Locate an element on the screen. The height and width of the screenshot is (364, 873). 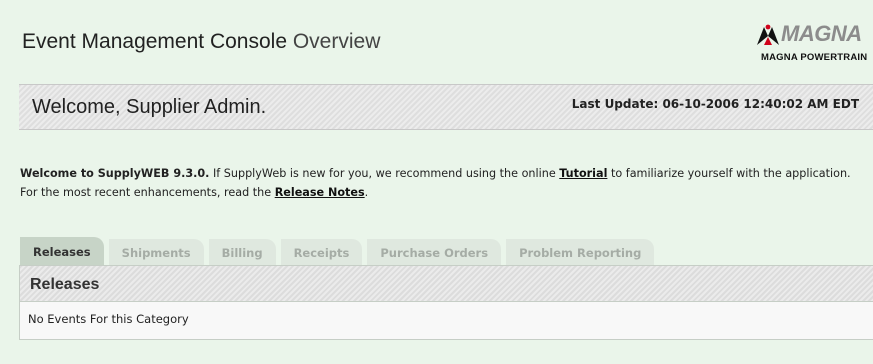
empty-events-message: No Events For this Category is located at coordinates (446, 320).